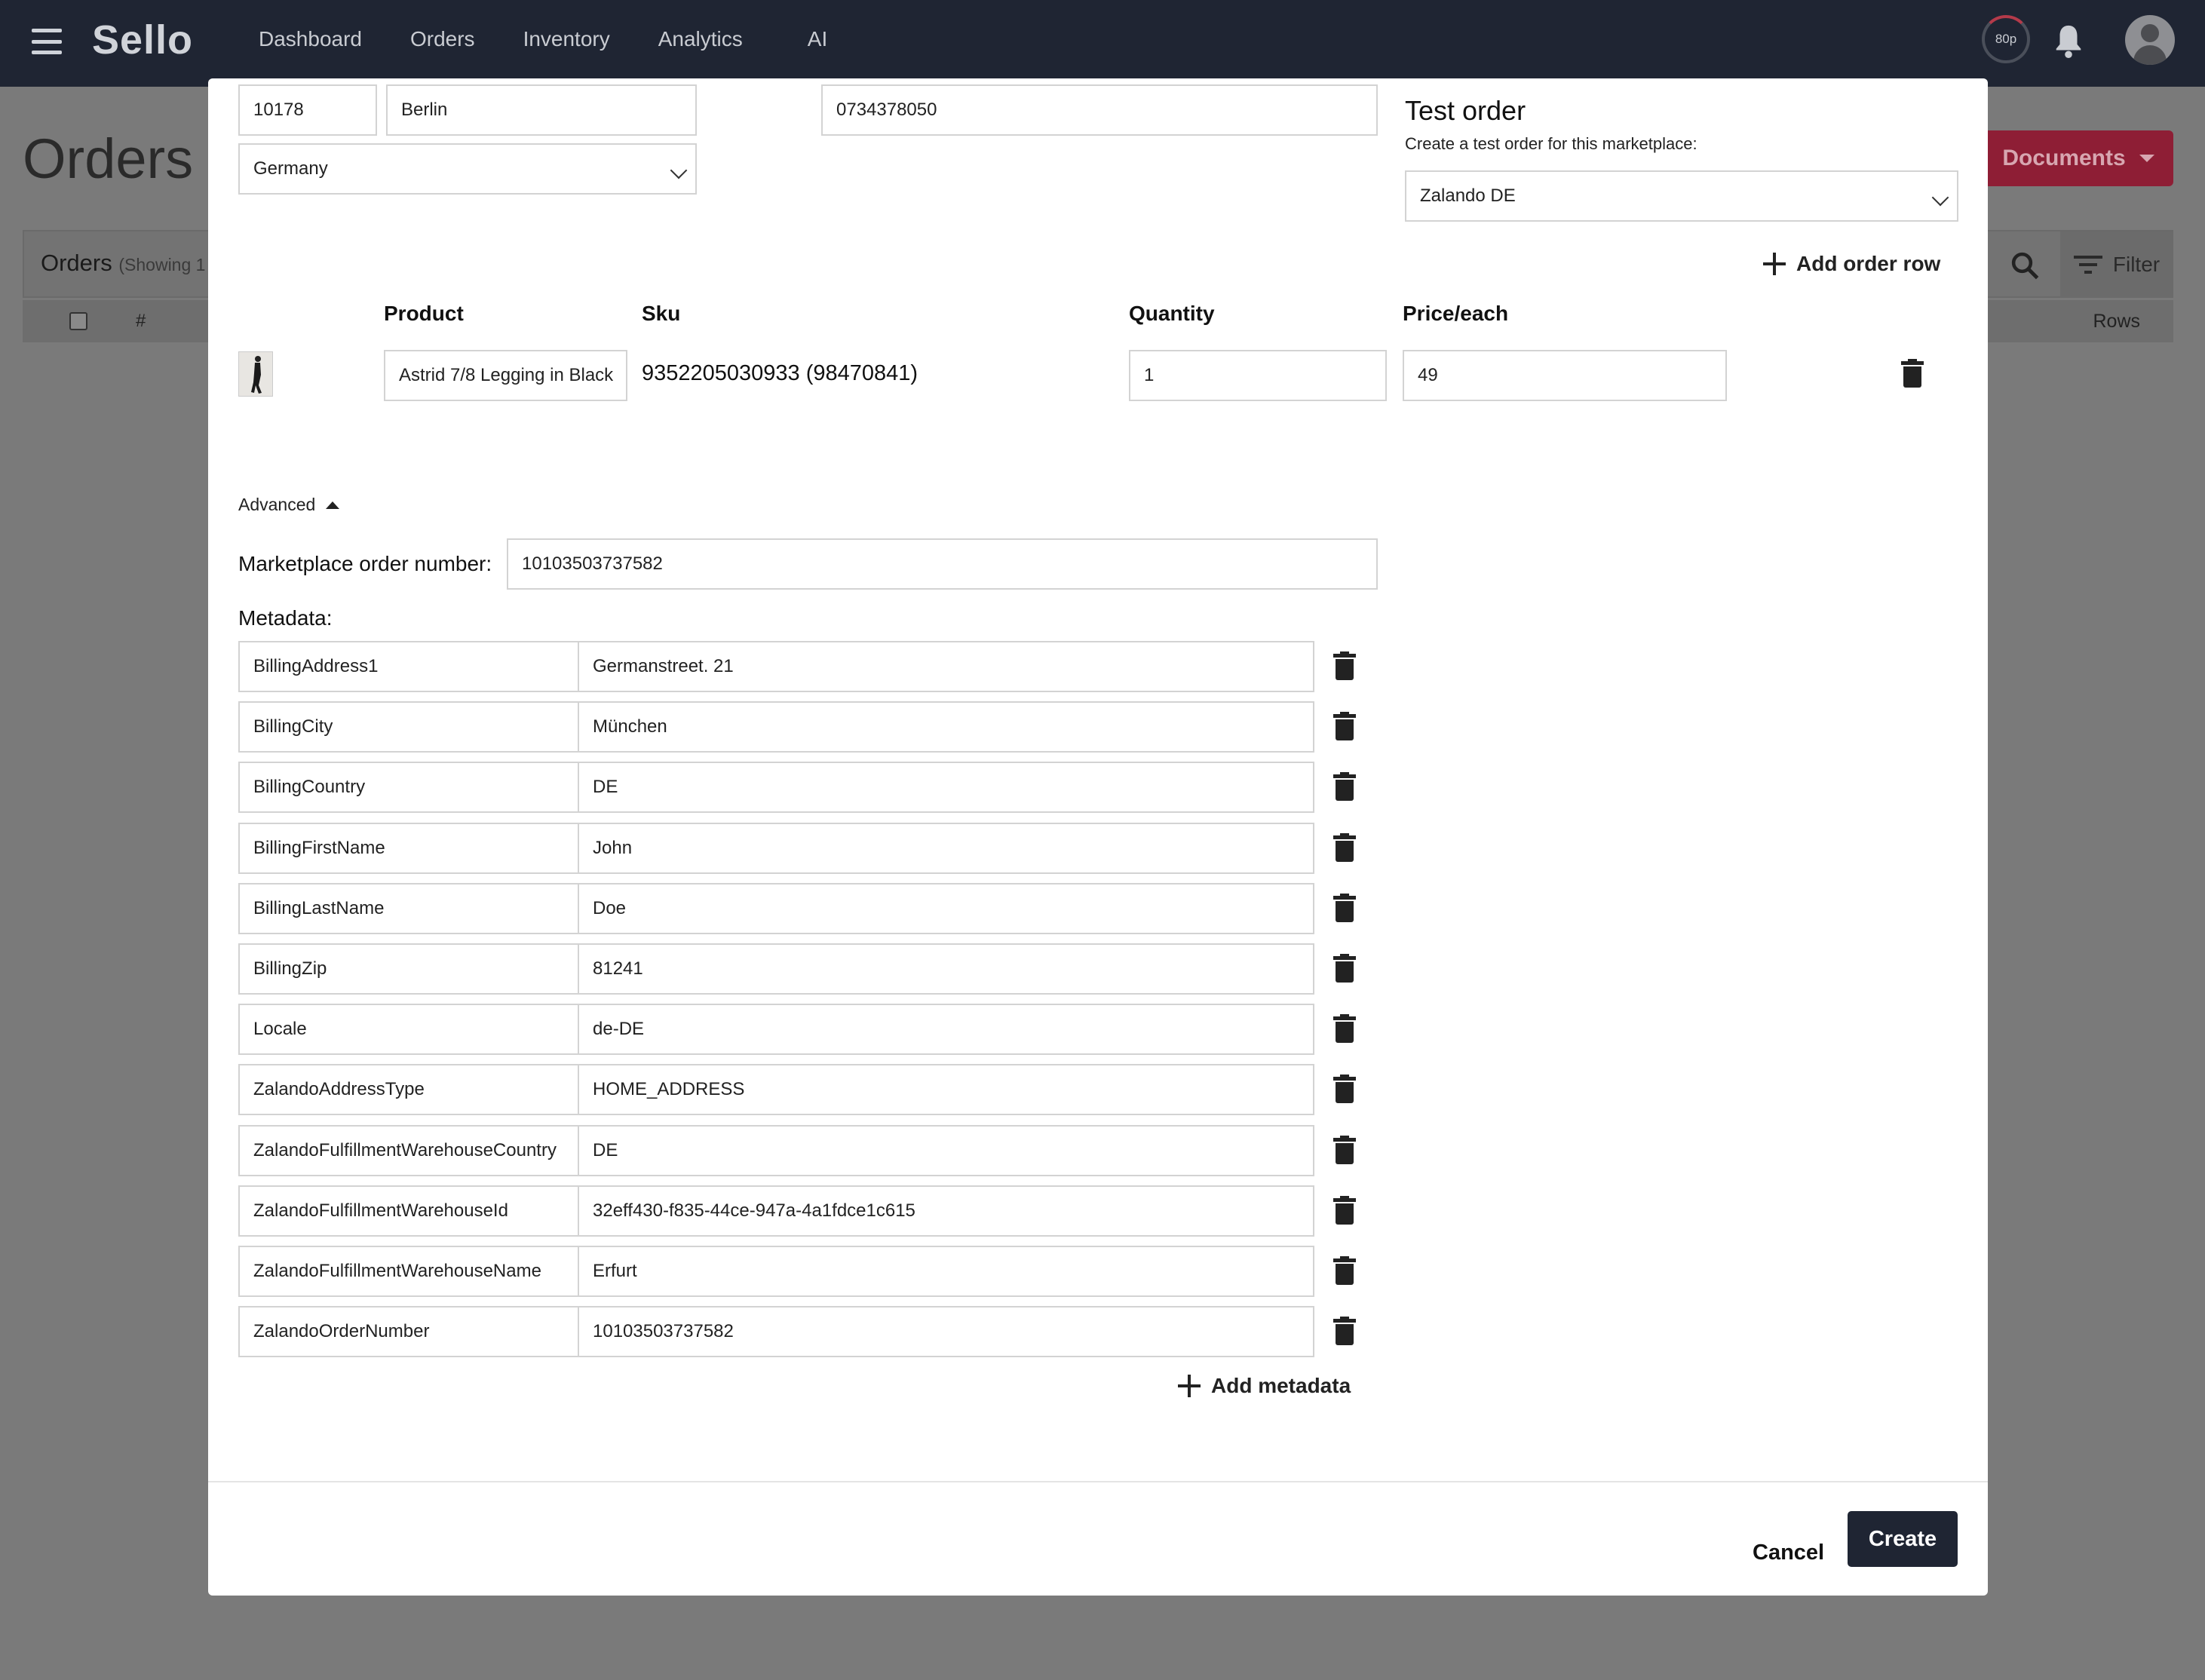  What do you see at coordinates (2025, 265) in the screenshot?
I see `search-icon` at bounding box center [2025, 265].